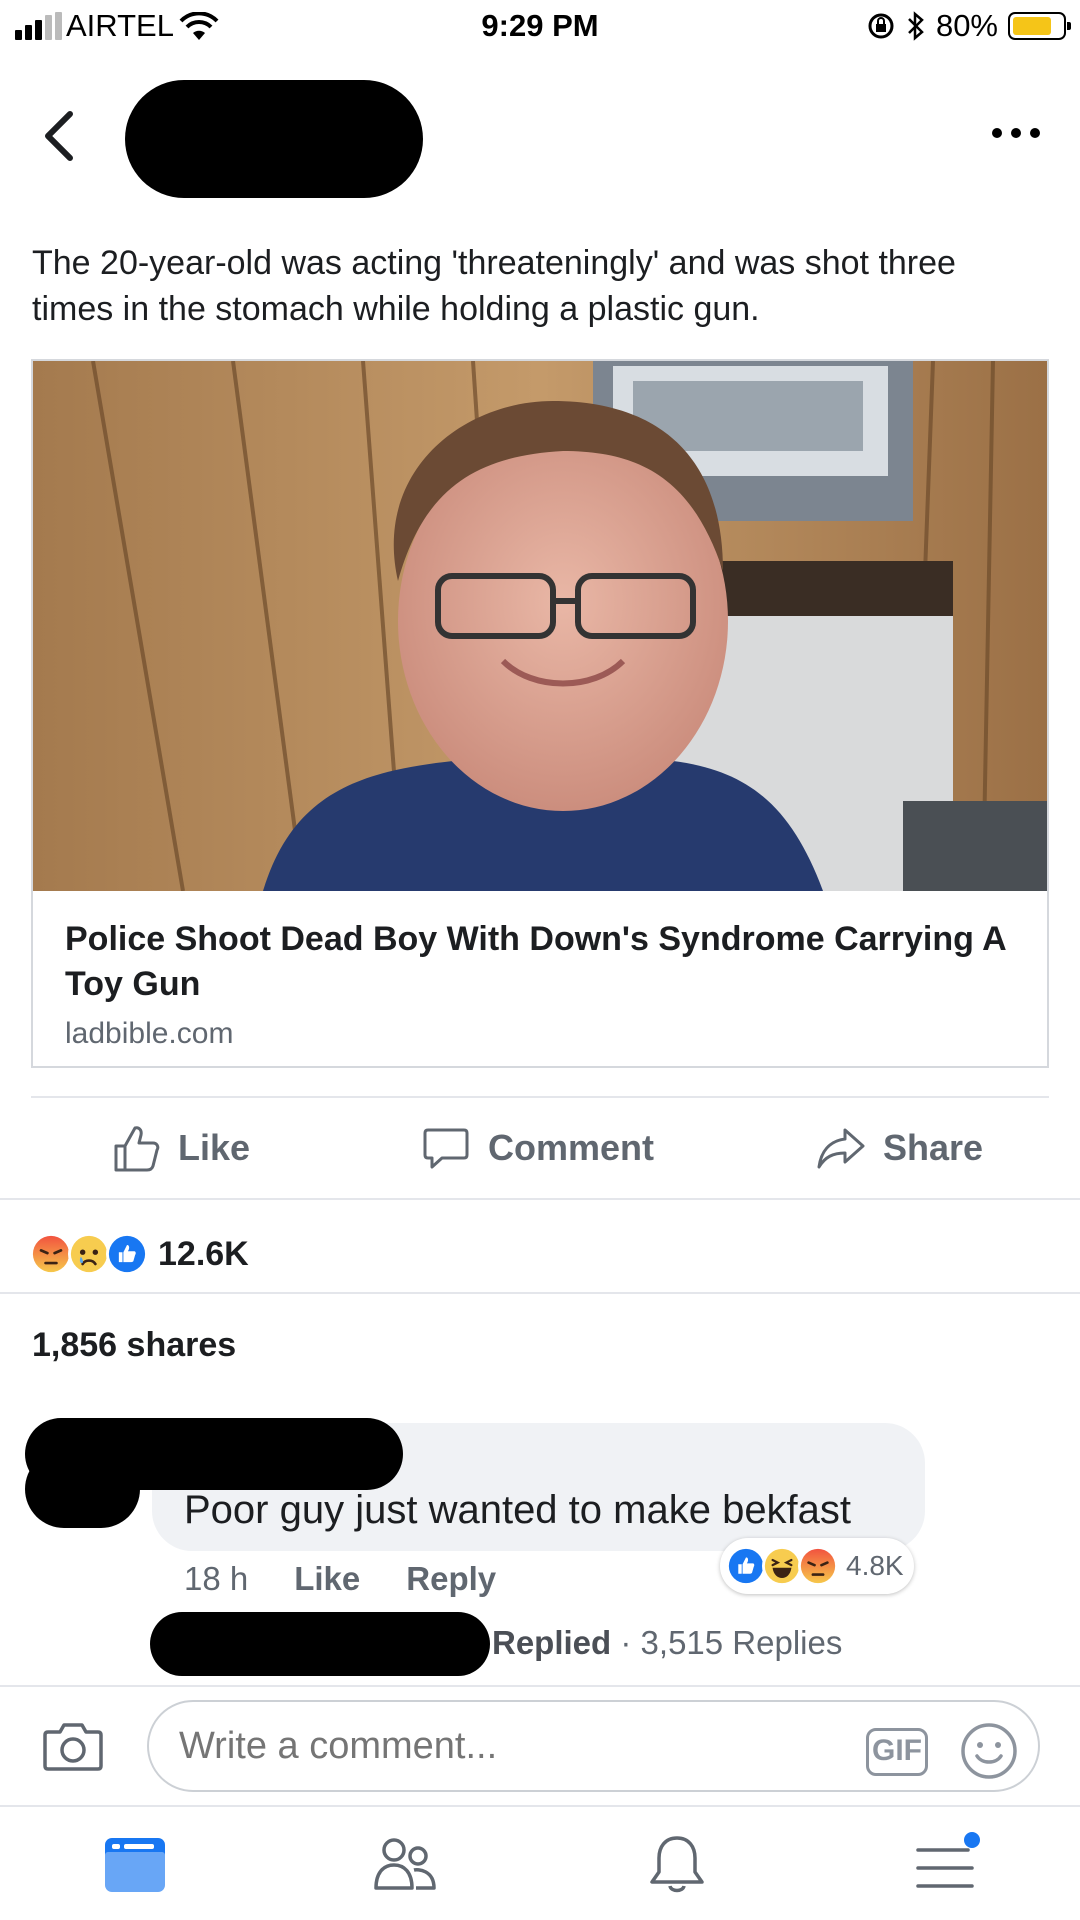 The width and height of the screenshot is (1080, 1920). I want to click on battery-icon, so click(1039, 26).